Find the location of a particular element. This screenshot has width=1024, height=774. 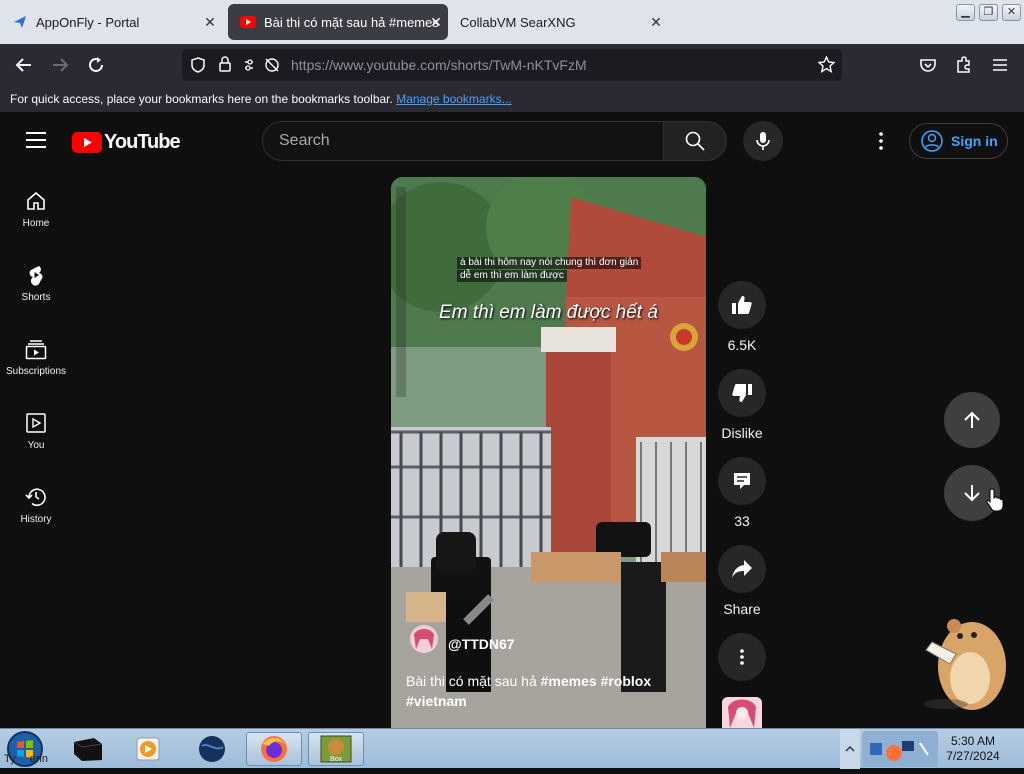

tab-apponfly: AppOnFly - Portal ✕ is located at coordinates (111, 22).